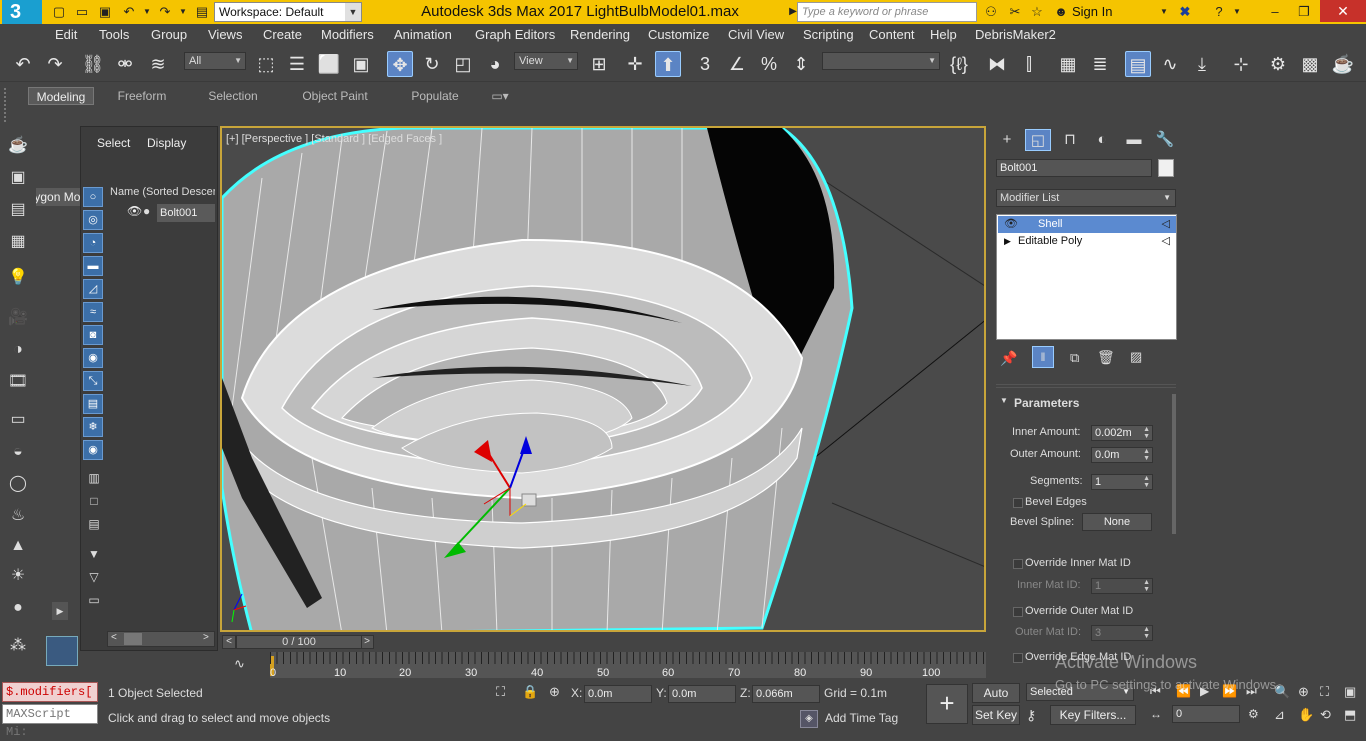 This screenshot has height=741, width=1366. Describe the element at coordinates (94, 478) in the screenshot. I see `display-all-icon: ▥` at that location.